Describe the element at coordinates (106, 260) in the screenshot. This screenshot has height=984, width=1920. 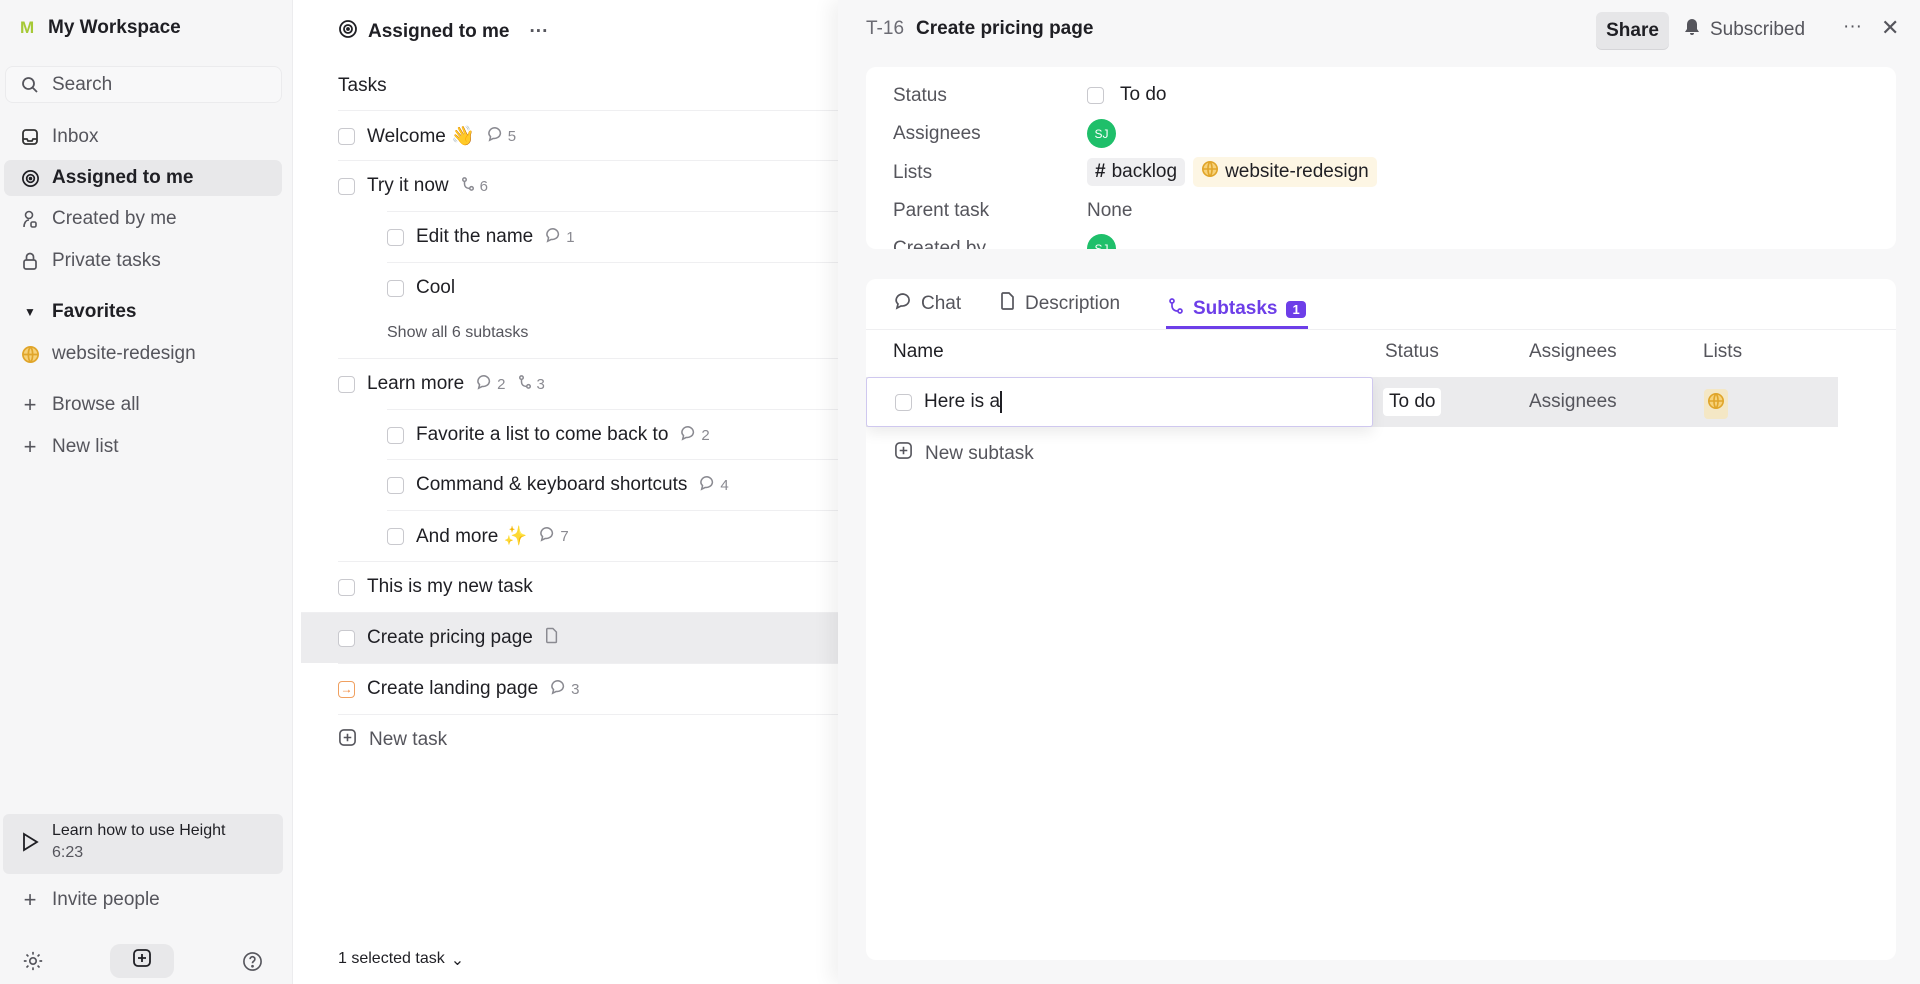
I see `sidebar-item-label: Private tasks` at that location.